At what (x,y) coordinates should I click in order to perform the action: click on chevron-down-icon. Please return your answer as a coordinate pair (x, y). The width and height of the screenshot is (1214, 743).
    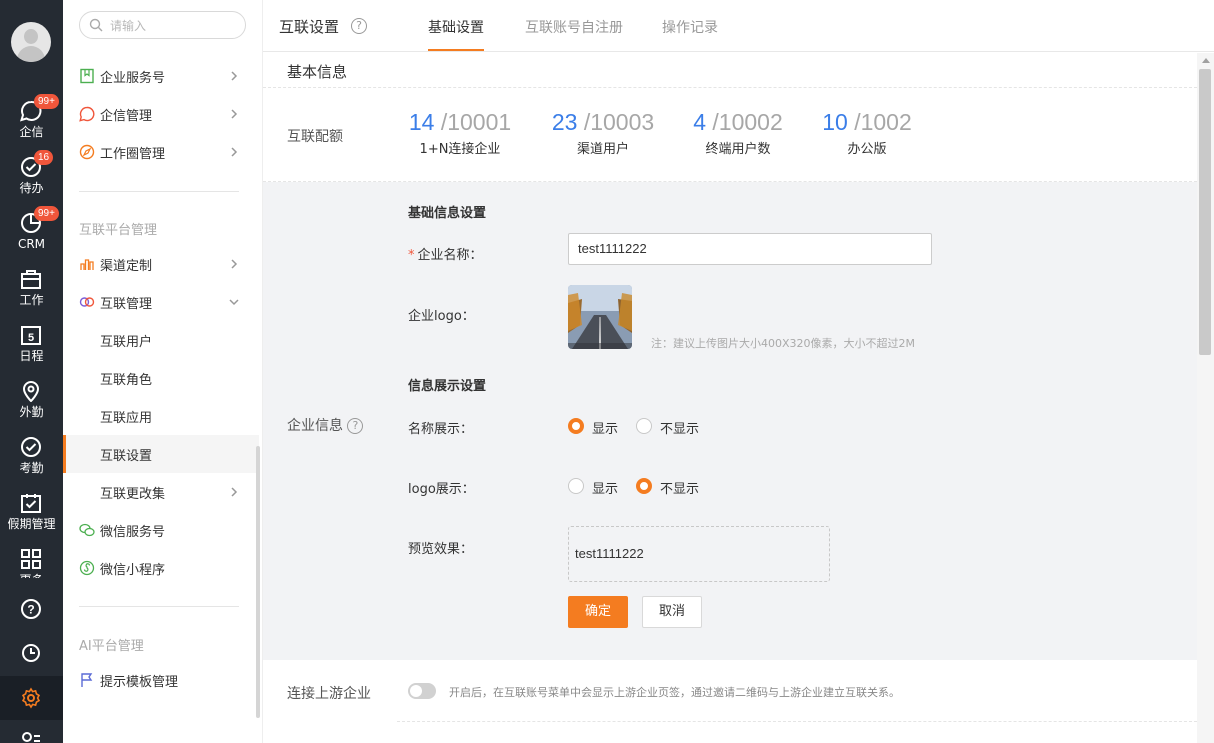
    Looking at the image, I should click on (234, 302).